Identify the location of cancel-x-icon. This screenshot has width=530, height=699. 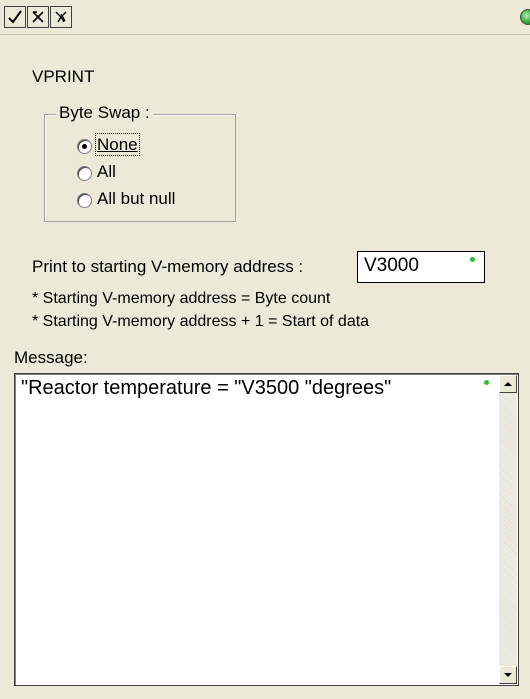
(38, 17).